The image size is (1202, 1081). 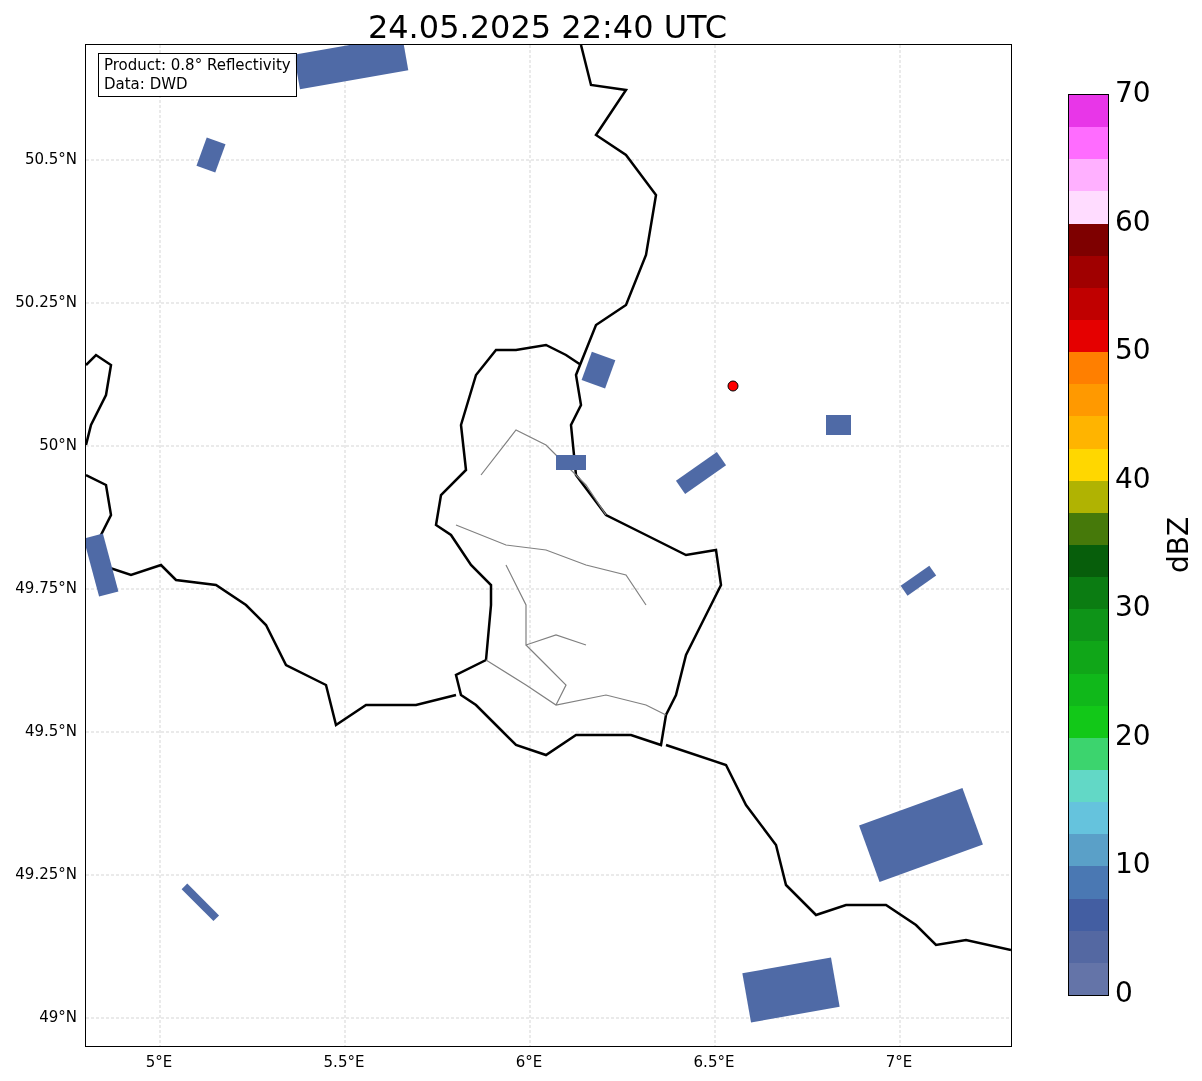 I want to click on colorbar-tick-label: 20, so click(x=1133, y=735).